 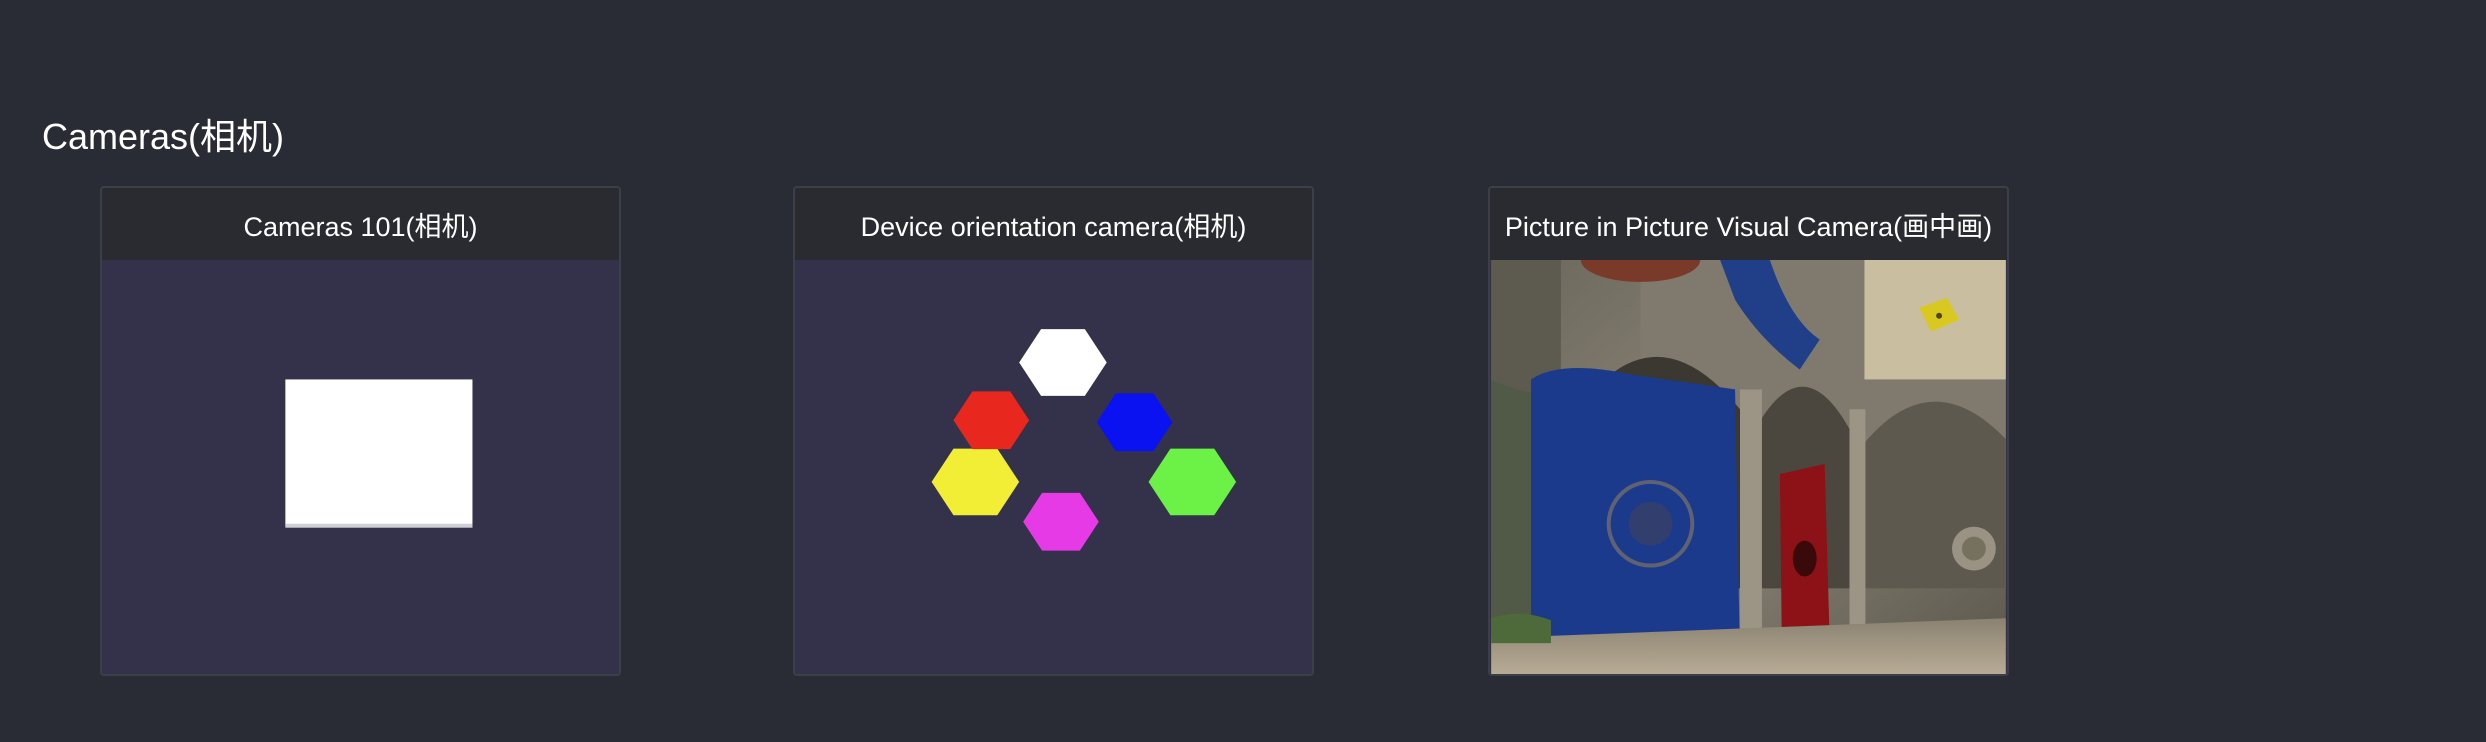 What do you see at coordinates (379, 453) in the screenshot?
I see `white-box` at bounding box center [379, 453].